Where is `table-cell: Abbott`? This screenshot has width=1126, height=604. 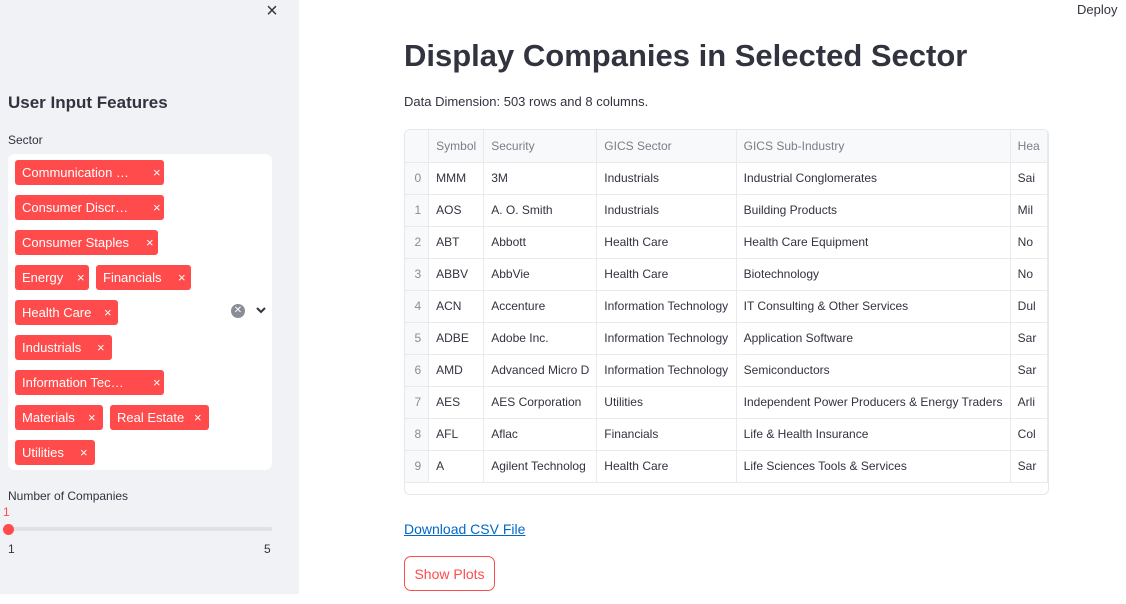 table-cell: Abbott is located at coordinates (540, 242).